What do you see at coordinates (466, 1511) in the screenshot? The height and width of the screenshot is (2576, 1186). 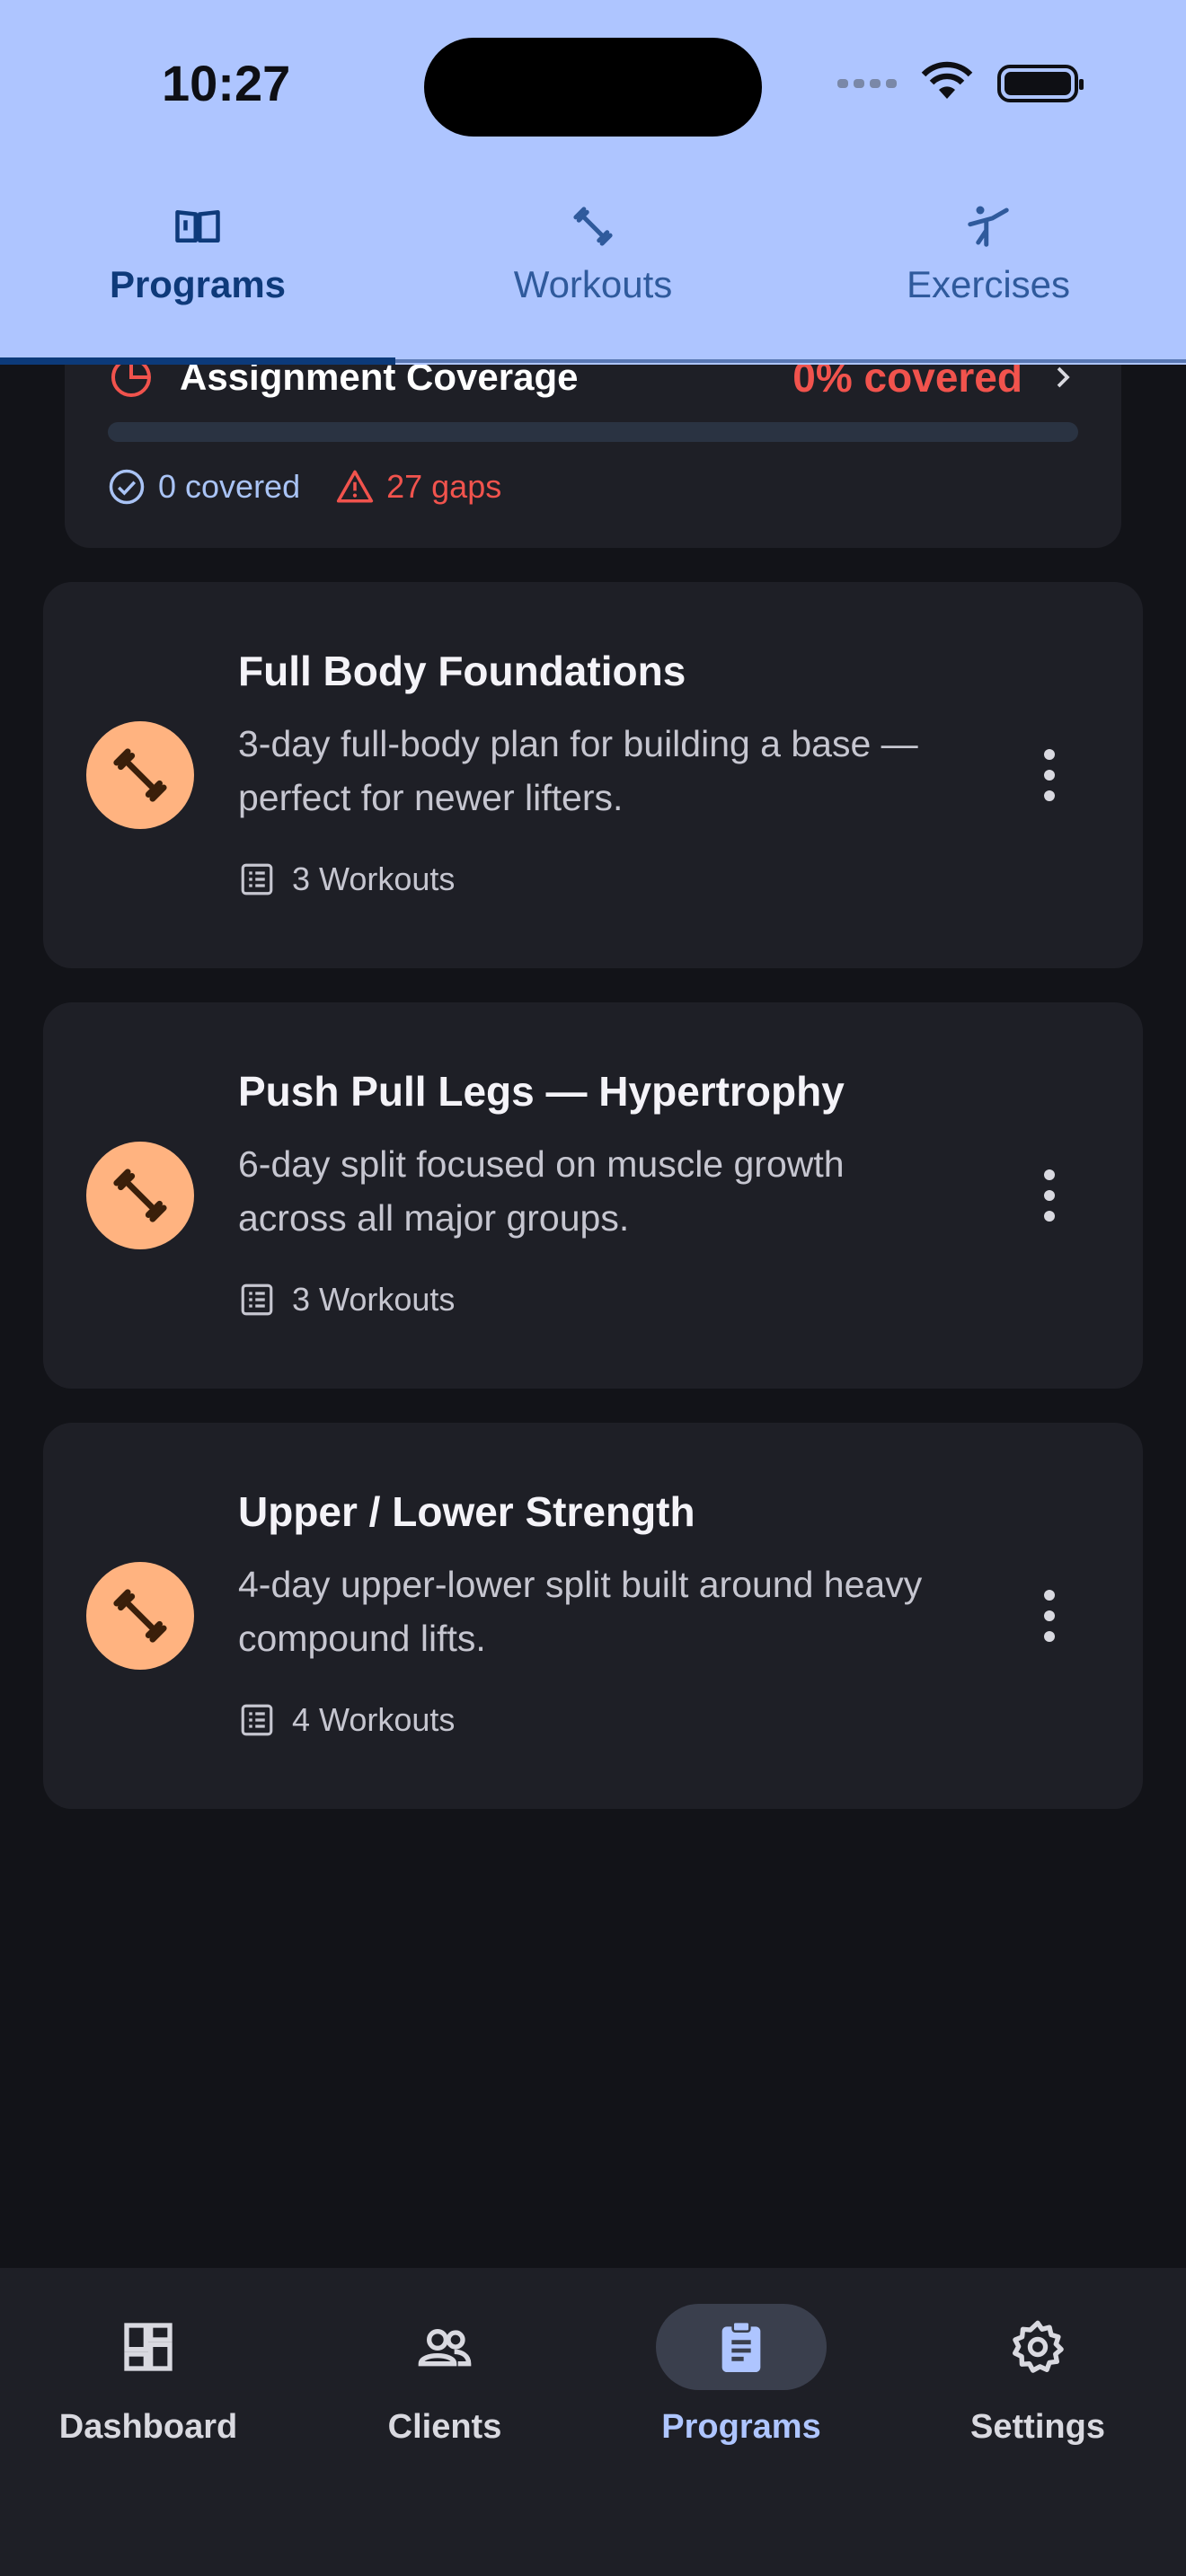 I see `program-title: Upper / Lower Strength` at bounding box center [466, 1511].